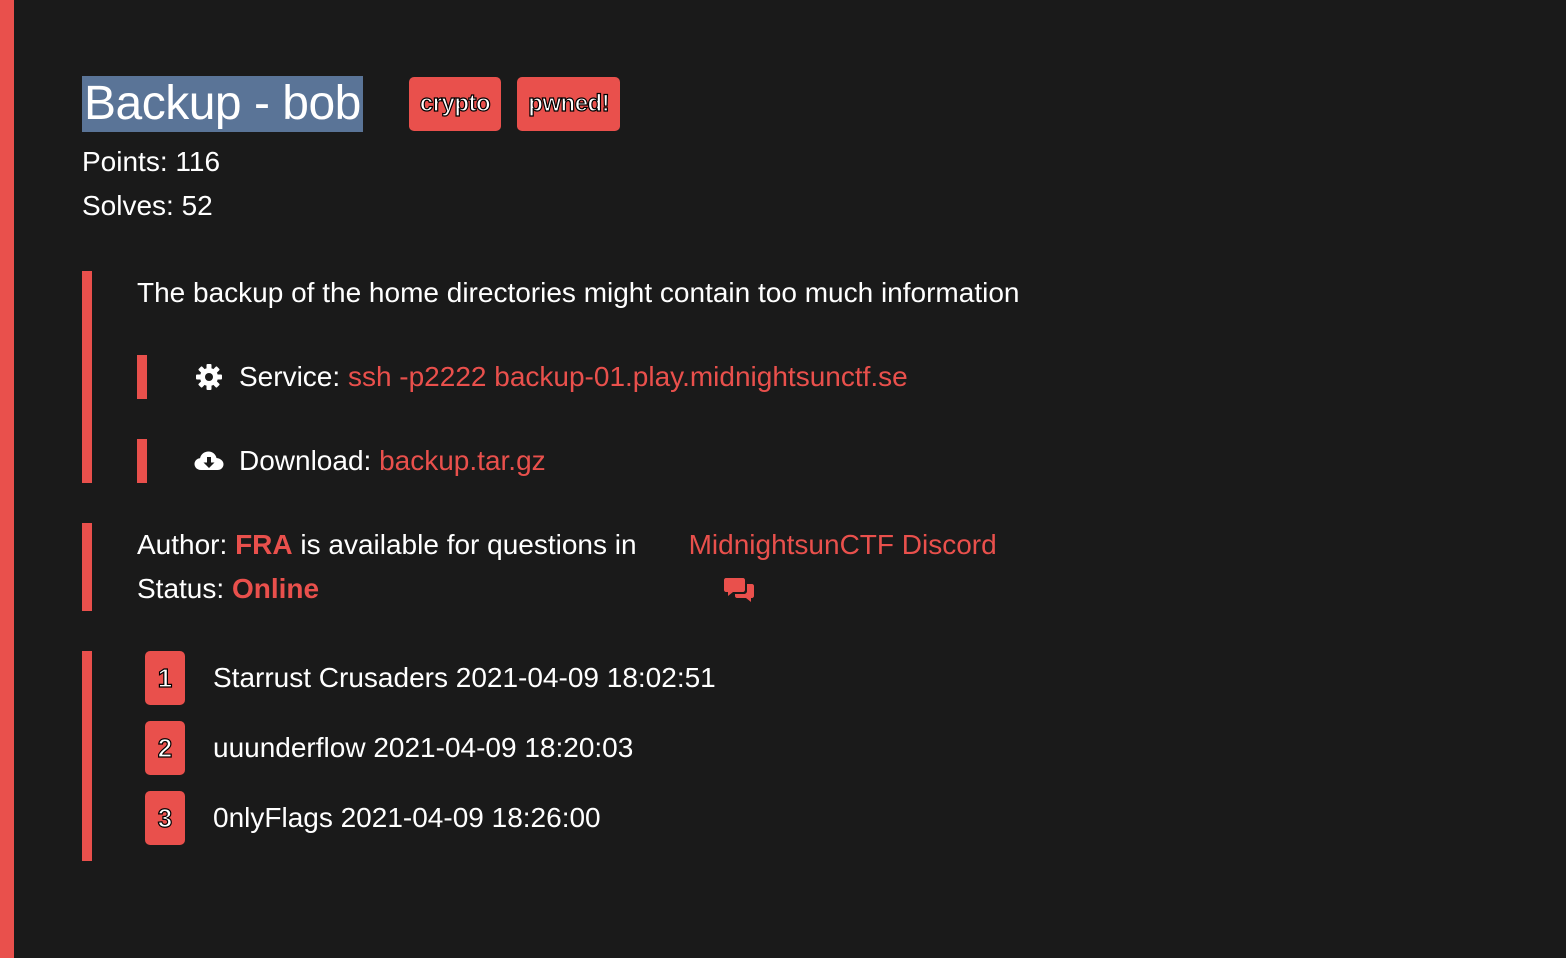 The image size is (1566, 958). Describe the element at coordinates (569, 104) in the screenshot. I see `tag-pwned: pwned!` at that location.